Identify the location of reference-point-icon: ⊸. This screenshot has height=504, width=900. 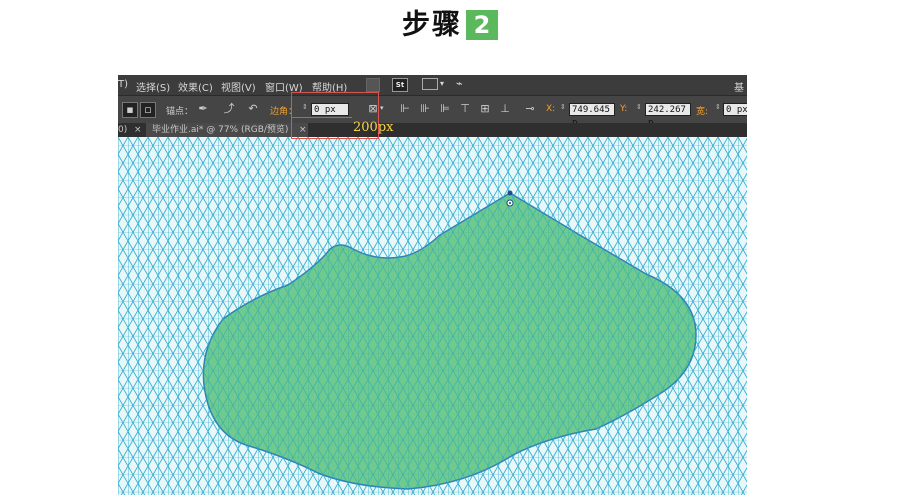
(530, 109).